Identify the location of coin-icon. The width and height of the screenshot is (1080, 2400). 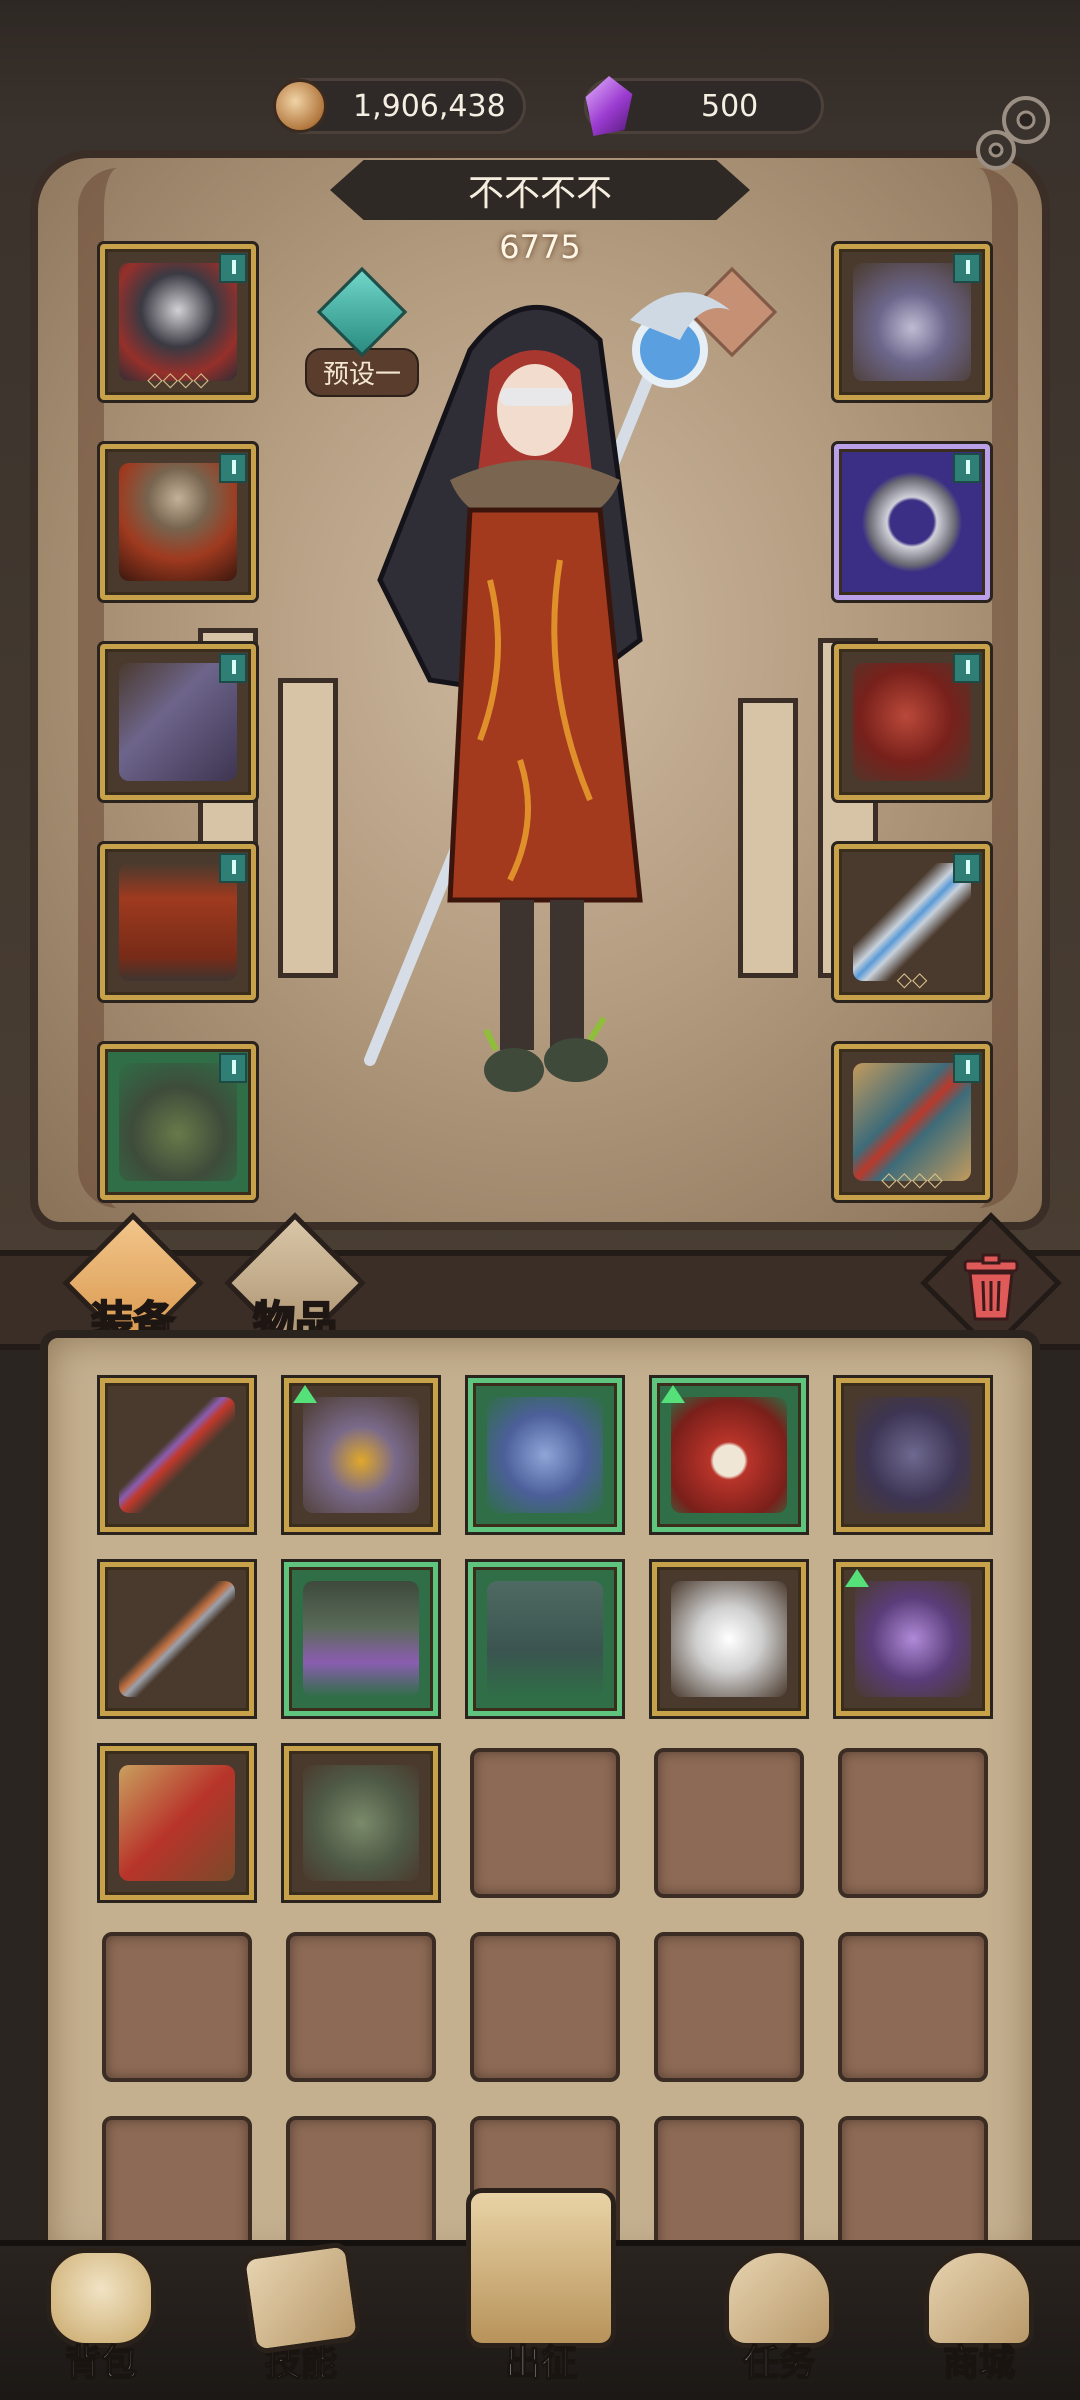
(300, 106).